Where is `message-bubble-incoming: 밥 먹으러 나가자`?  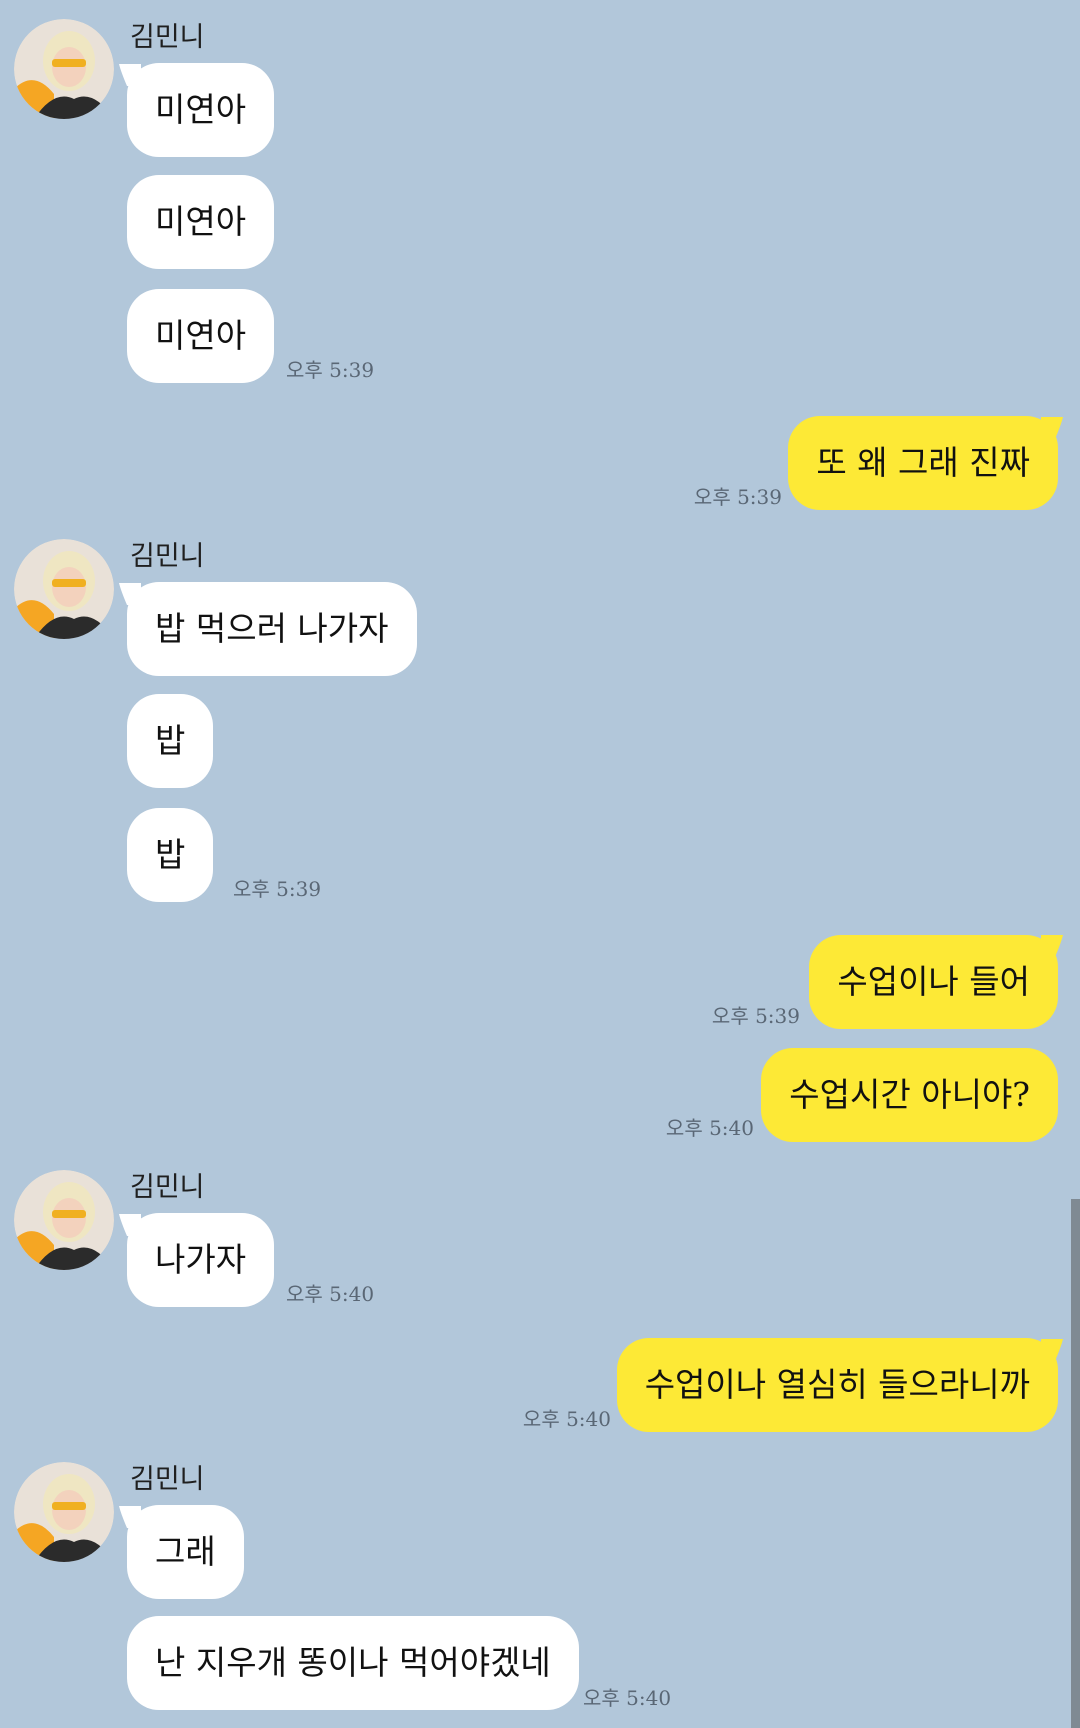 message-bubble-incoming: 밥 먹으러 나가자 is located at coordinates (272, 629).